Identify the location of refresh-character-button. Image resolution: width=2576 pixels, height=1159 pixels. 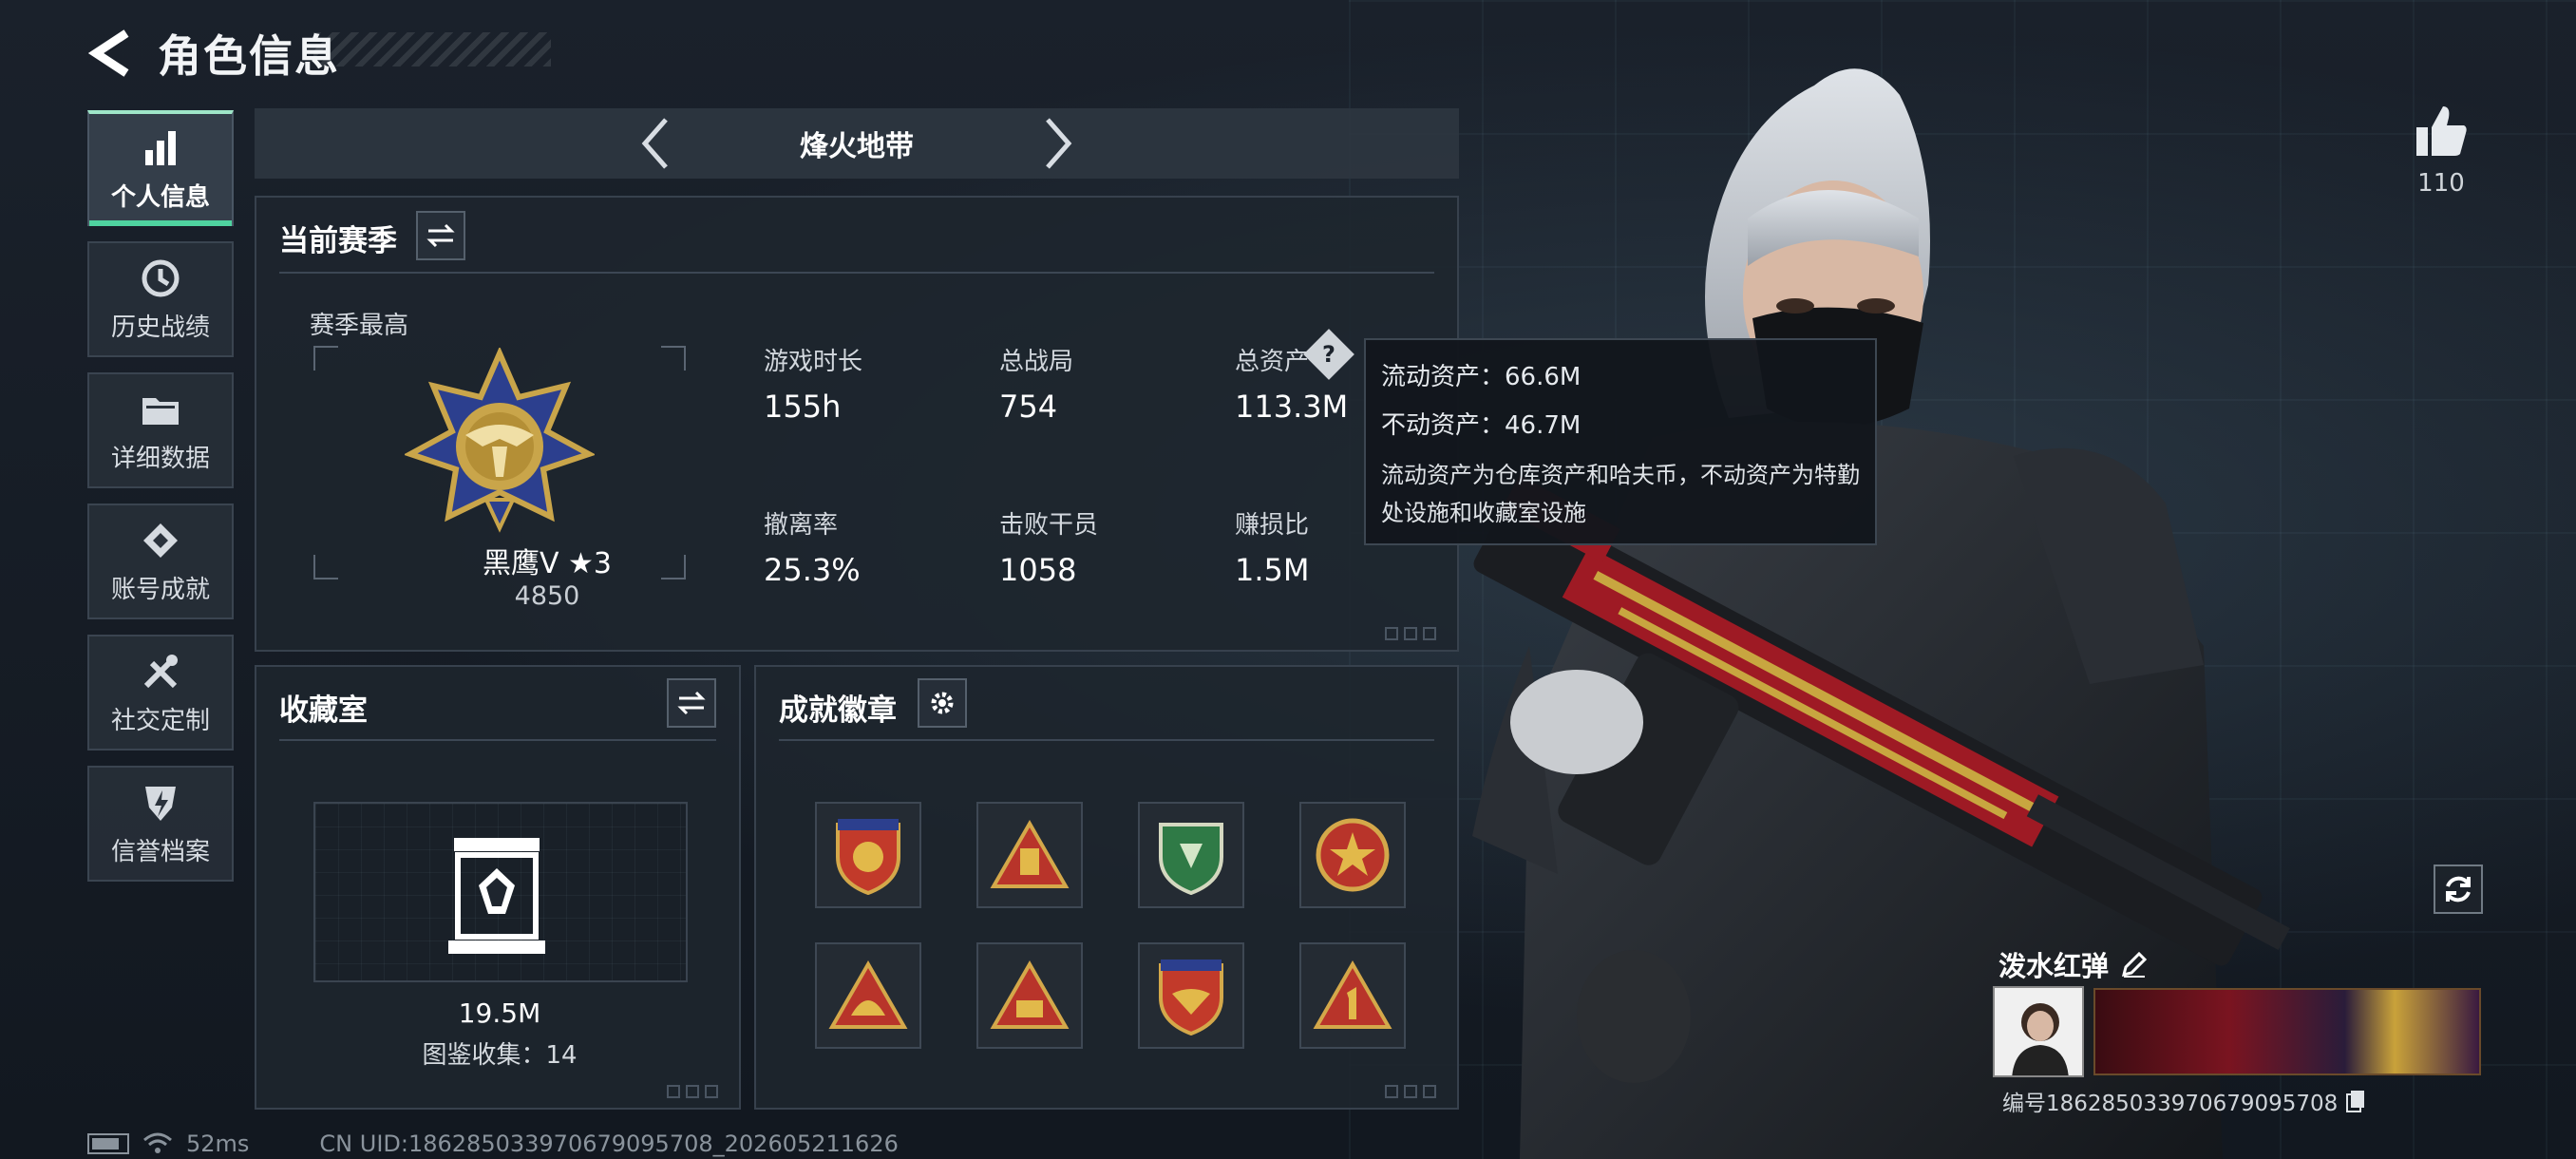
(2458, 889).